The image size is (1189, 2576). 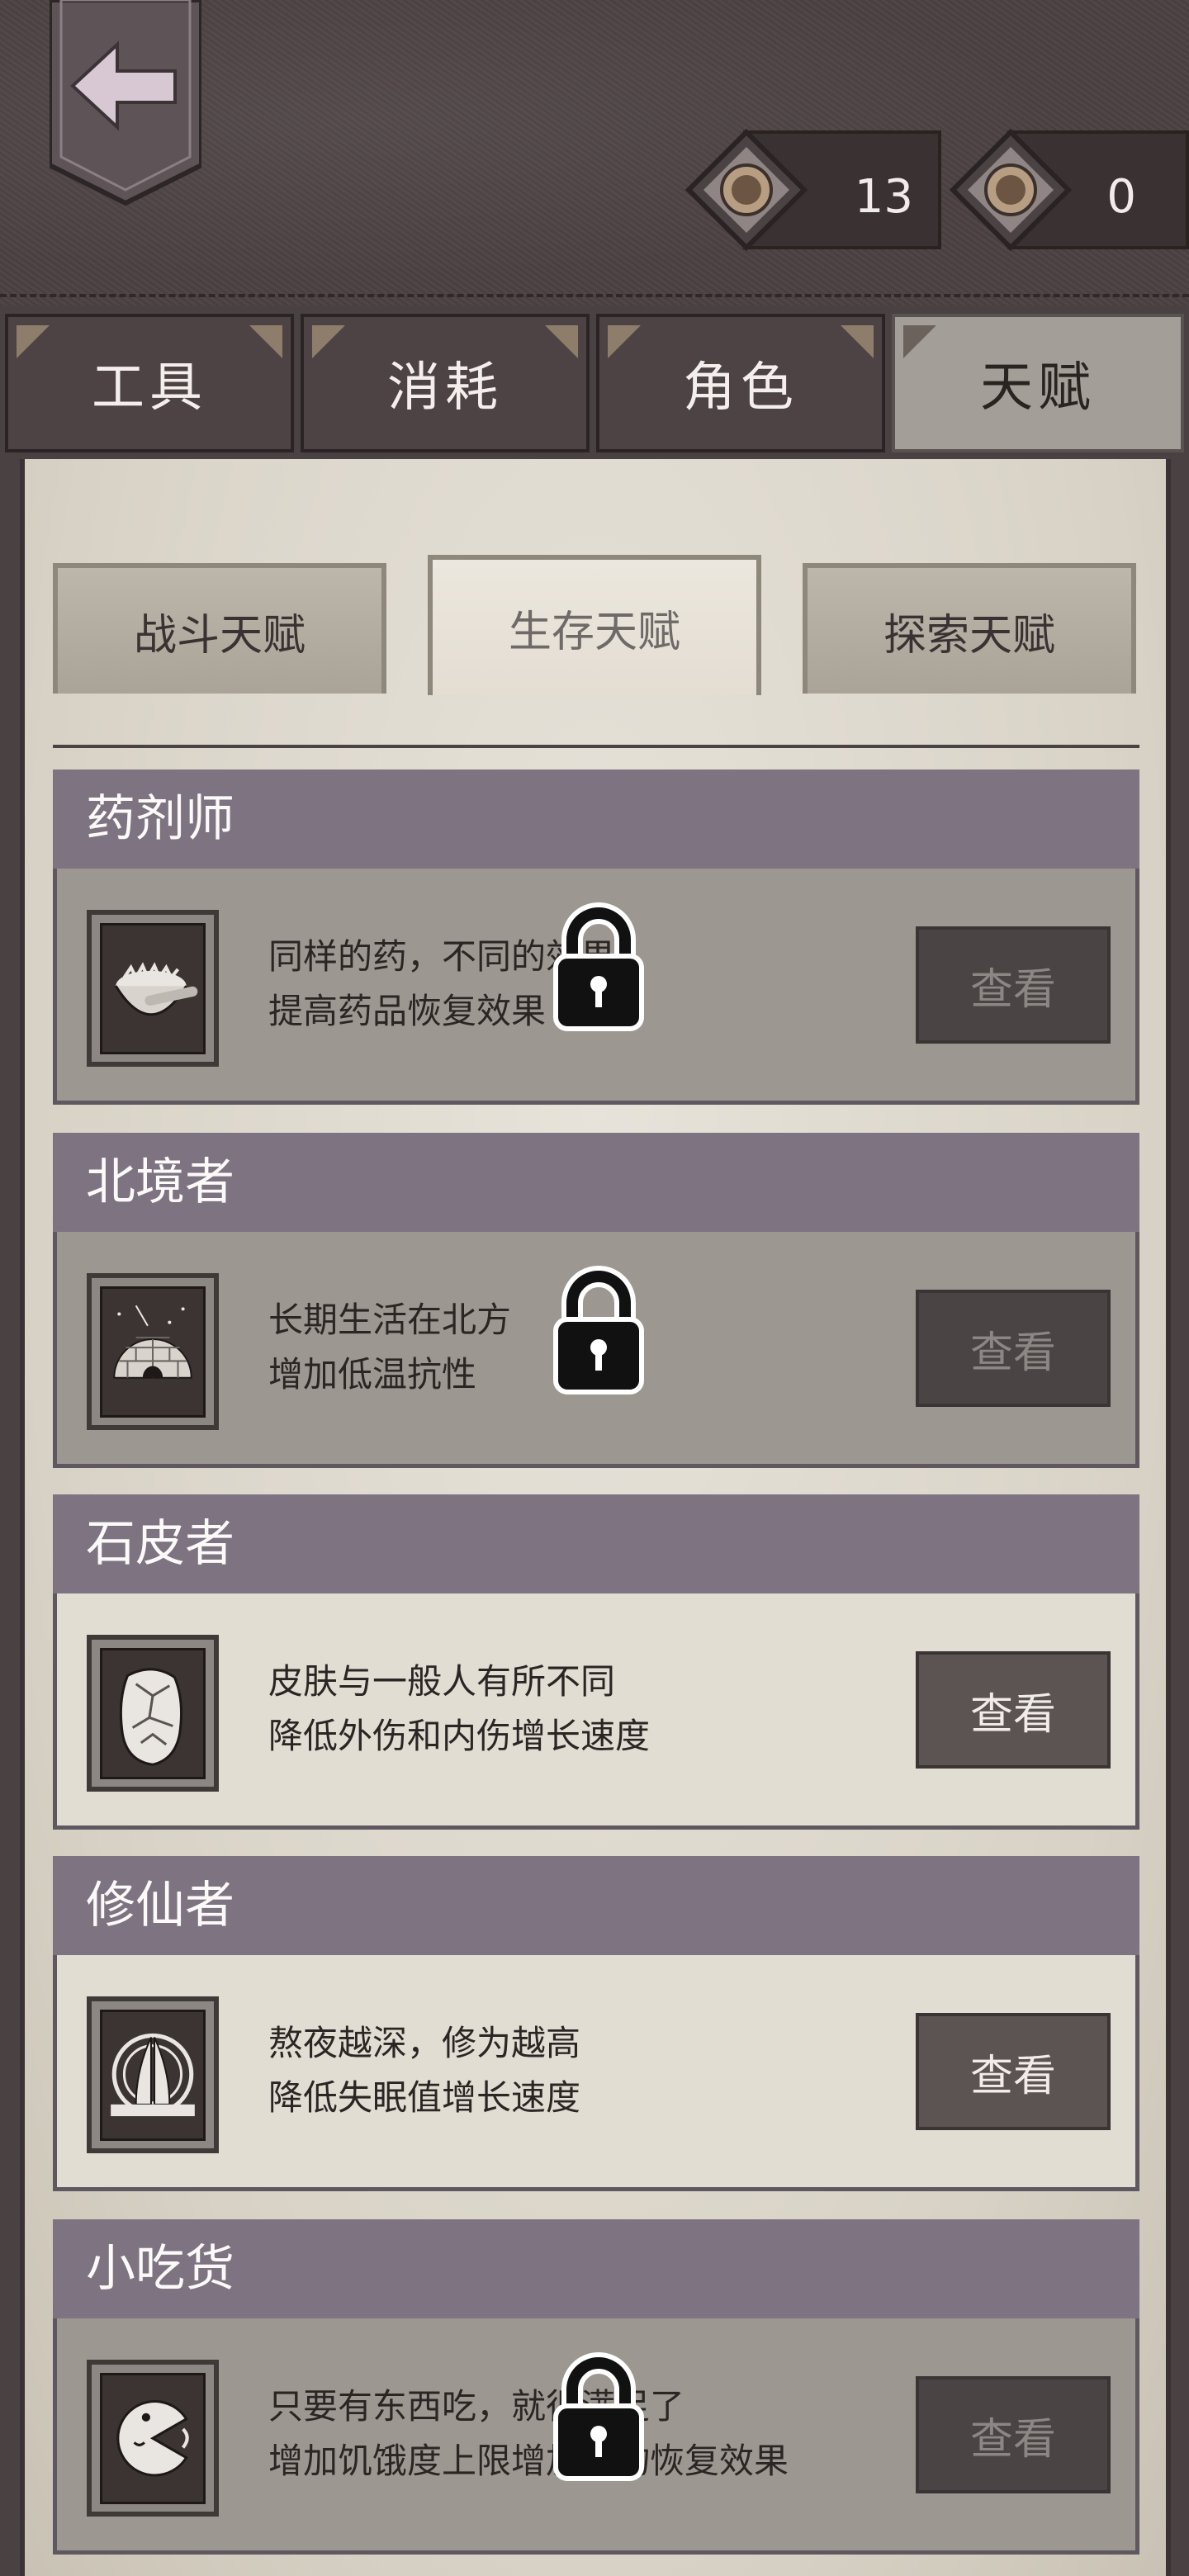 What do you see at coordinates (596, 746) in the screenshot?
I see `subtab-divider` at bounding box center [596, 746].